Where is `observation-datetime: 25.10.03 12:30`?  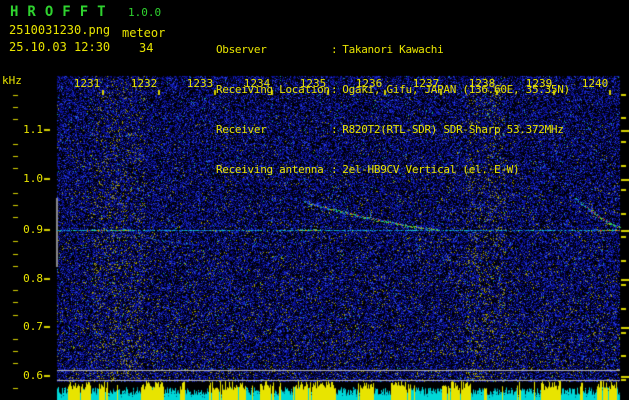
observation-datetime: 25.10.03 12:30 is located at coordinates (60, 47).